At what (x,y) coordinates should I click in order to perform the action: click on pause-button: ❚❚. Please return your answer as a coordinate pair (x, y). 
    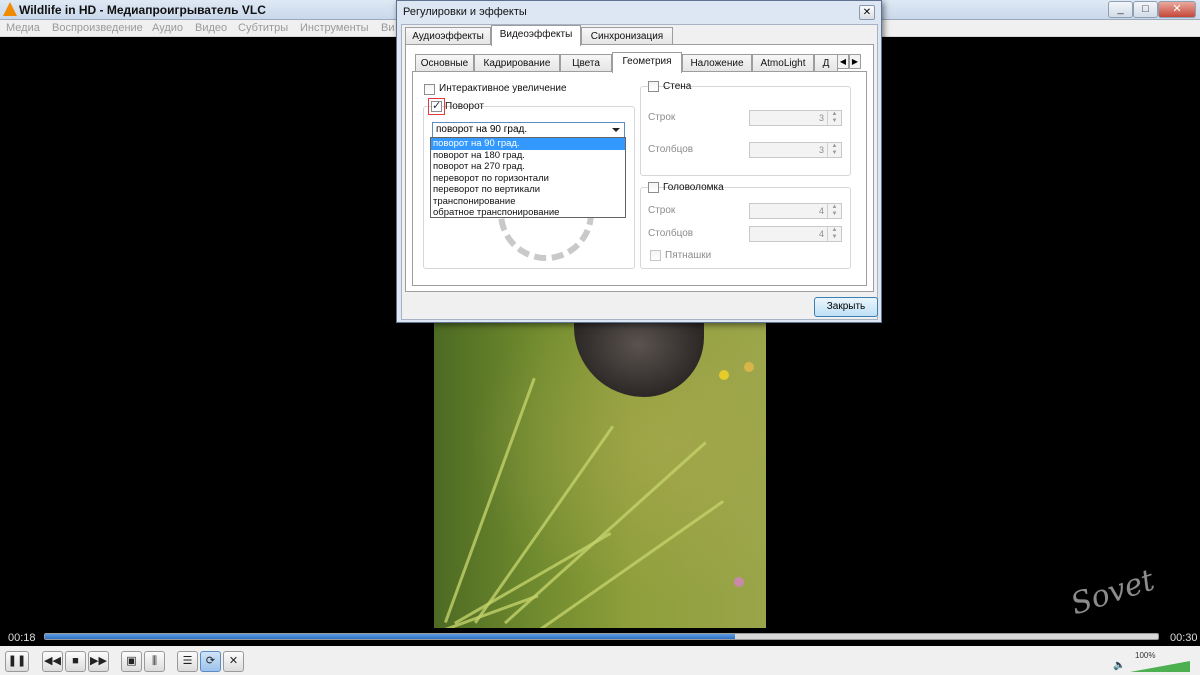
    Looking at the image, I should click on (17, 661).